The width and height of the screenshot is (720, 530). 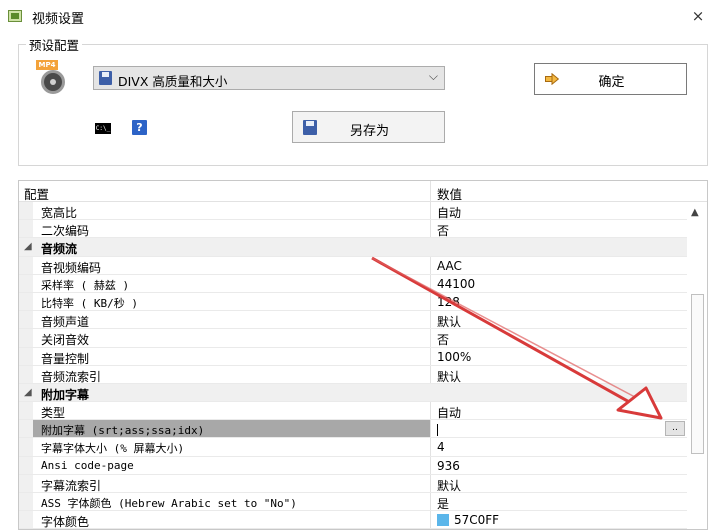 What do you see at coordinates (169, 503) in the screenshot?
I see `property-name: ASS 字体颜色 (Hebrew Arabic set to "No")` at bounding box center [169, 503].